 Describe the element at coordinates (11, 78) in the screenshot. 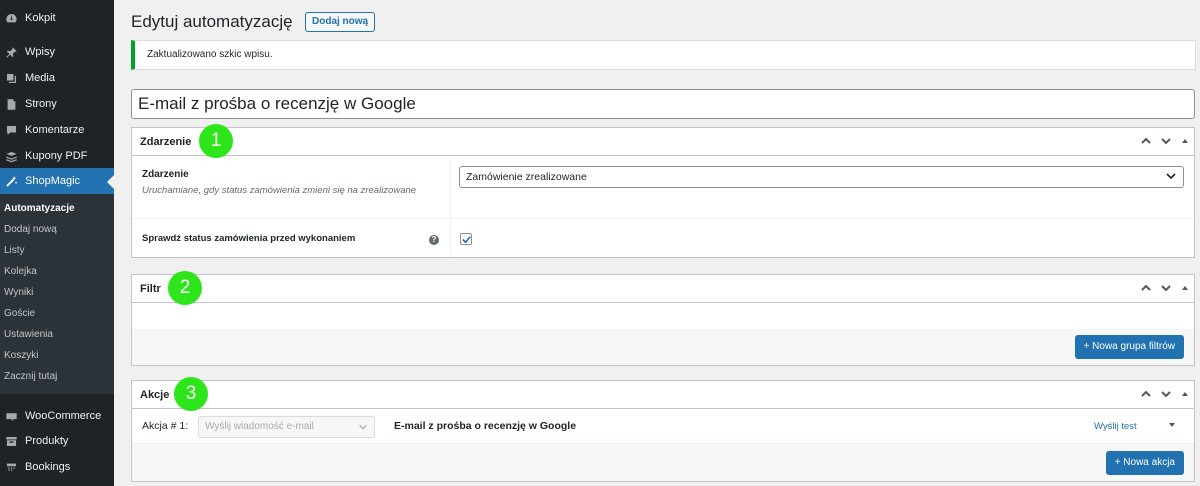

I see `media-icon` at that location.